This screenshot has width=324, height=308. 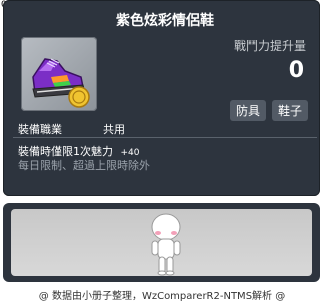 What do you see at coordinates (165, 137) in the screenshot?
I see `divider` at bounding box center [165, 137].